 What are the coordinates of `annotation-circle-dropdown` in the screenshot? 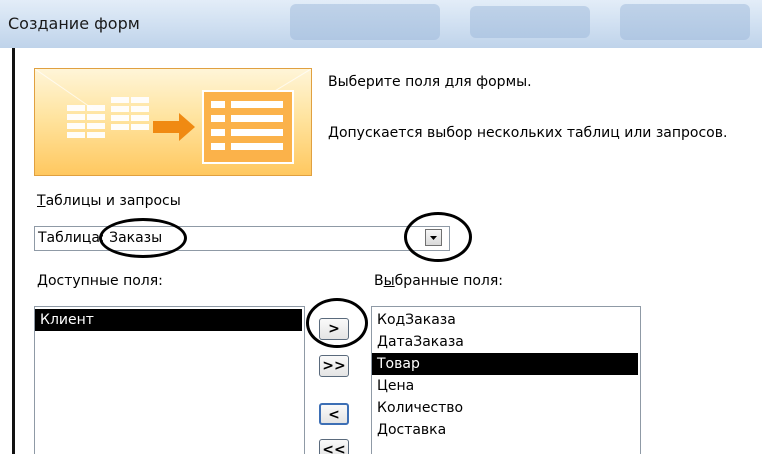 It's located at (438, 237).